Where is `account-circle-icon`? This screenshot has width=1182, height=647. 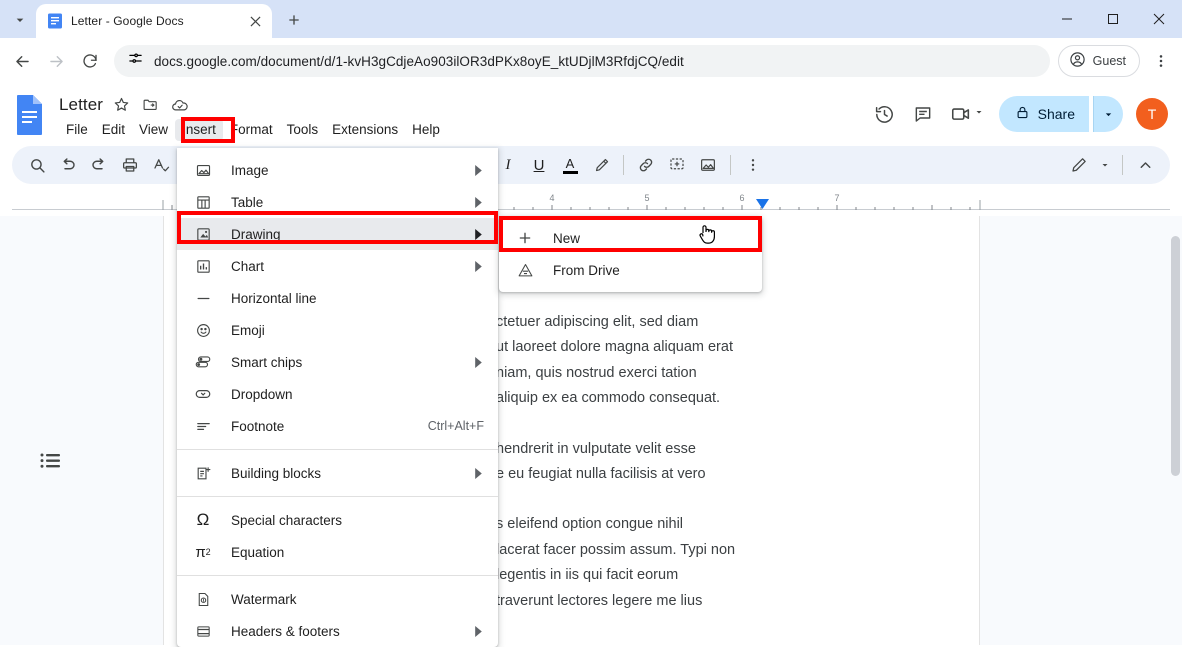
account-circle-icon is located at coordinates (1077, 61).